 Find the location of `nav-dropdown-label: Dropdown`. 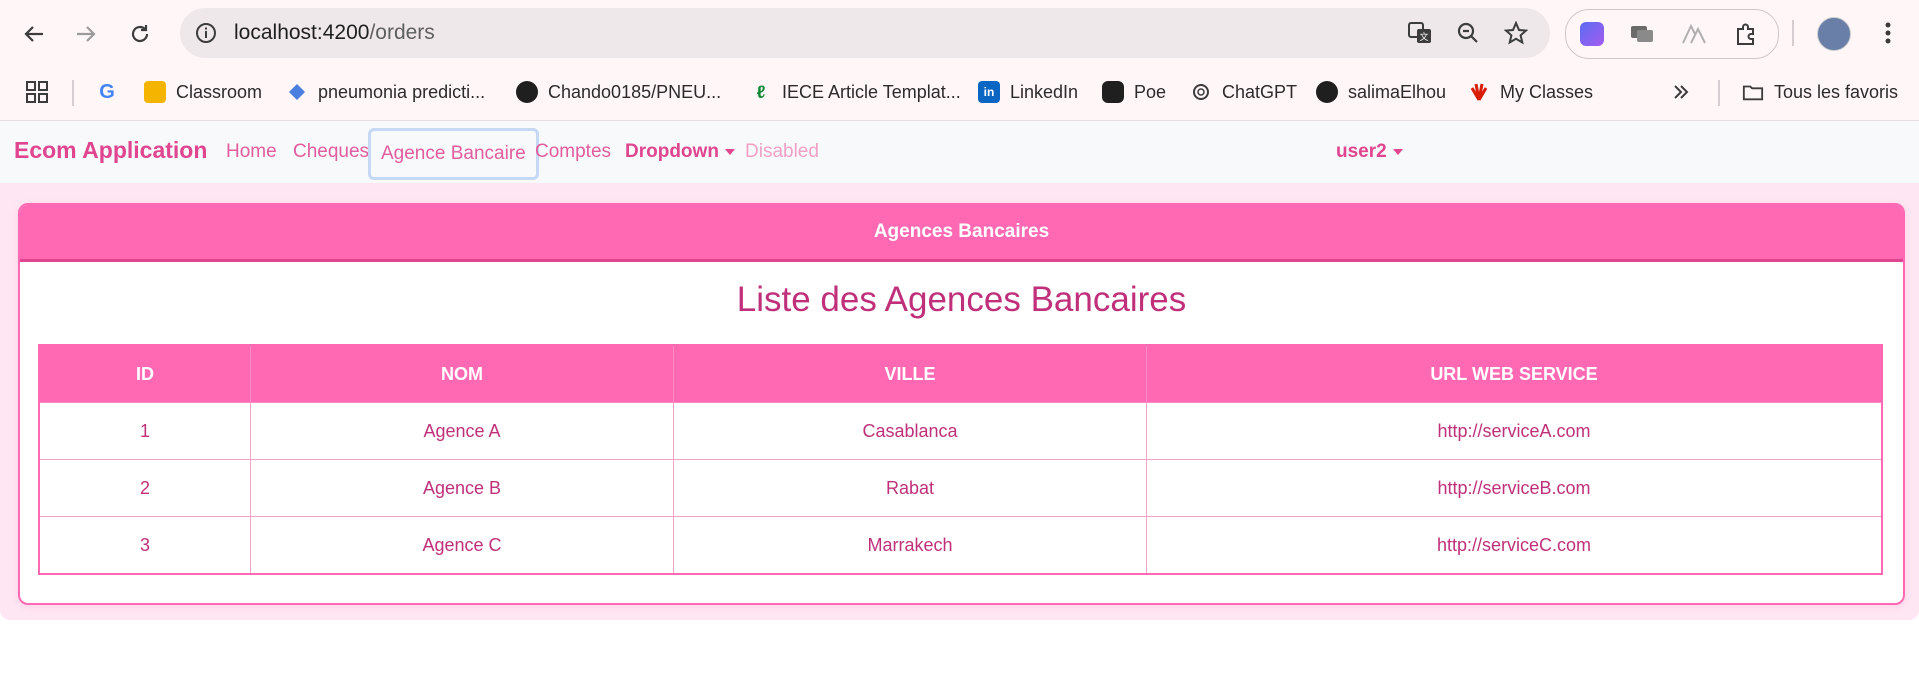

nav-dropdown-label: Dropdown is located at coordinates (672, 151).